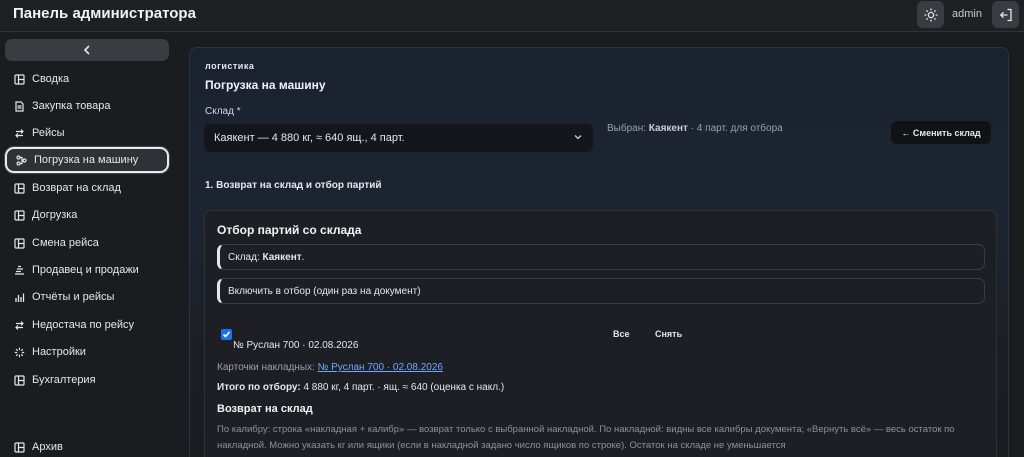 Image resolution: width=1024 pixels, height=457 pixels. I want to click on logout-icon, so click(1005, 14).